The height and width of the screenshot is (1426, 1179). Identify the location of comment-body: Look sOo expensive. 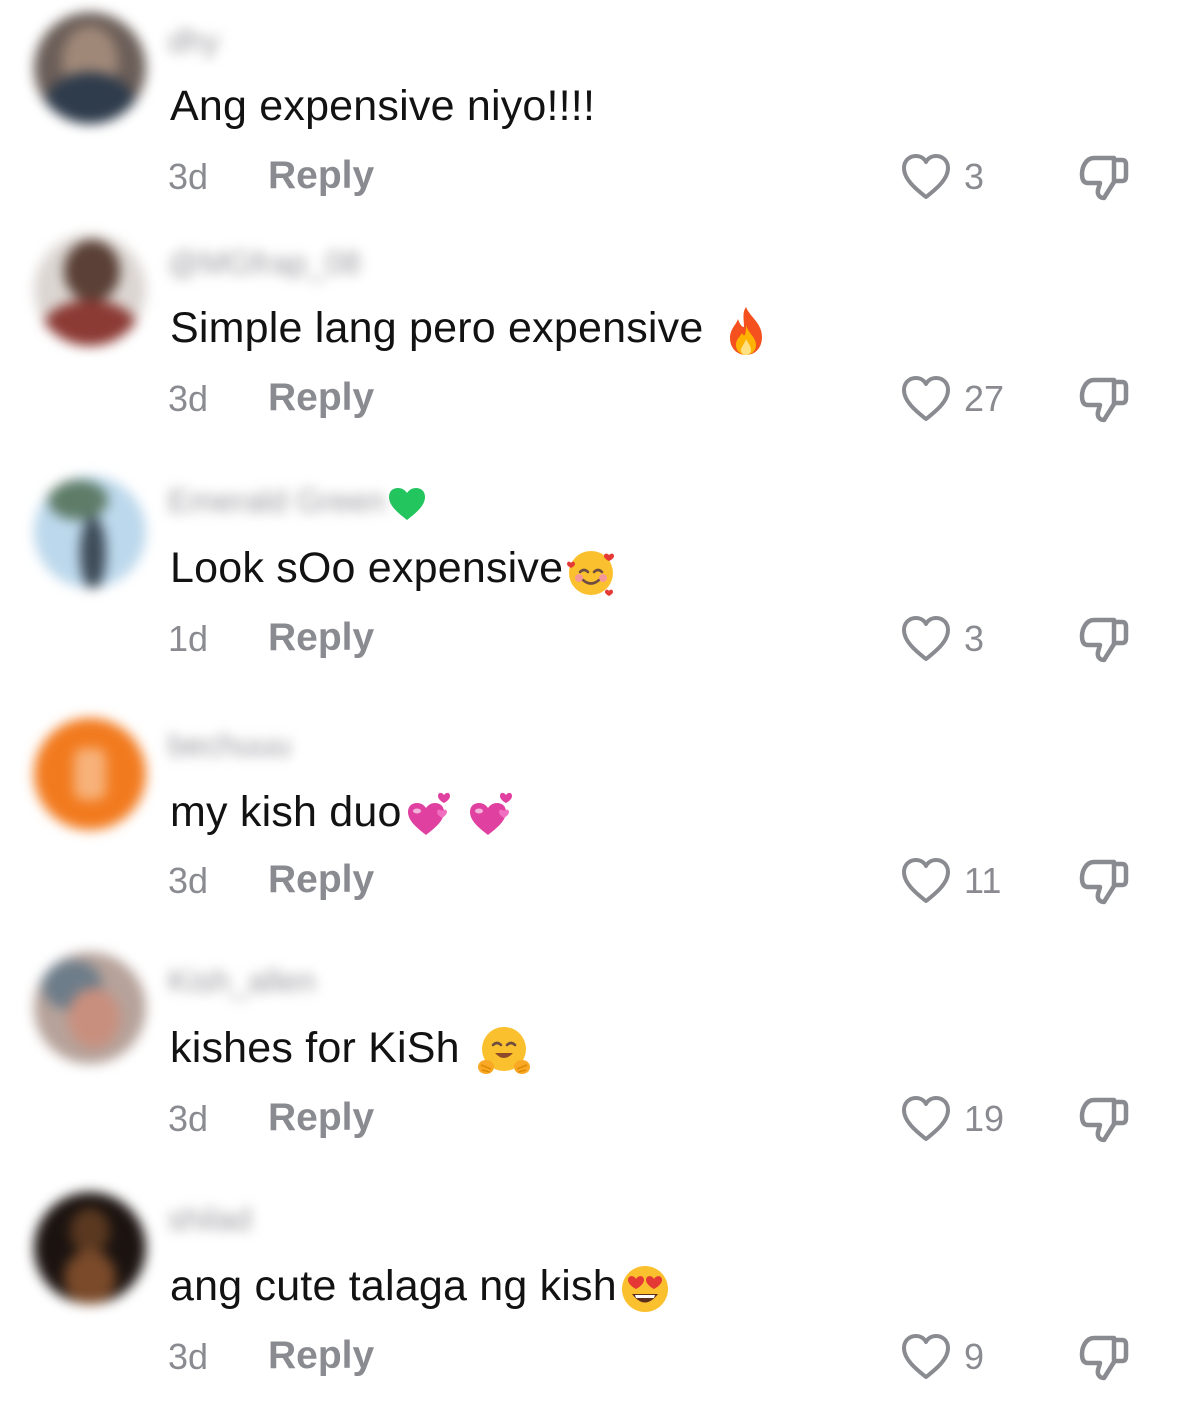
(367, 568).